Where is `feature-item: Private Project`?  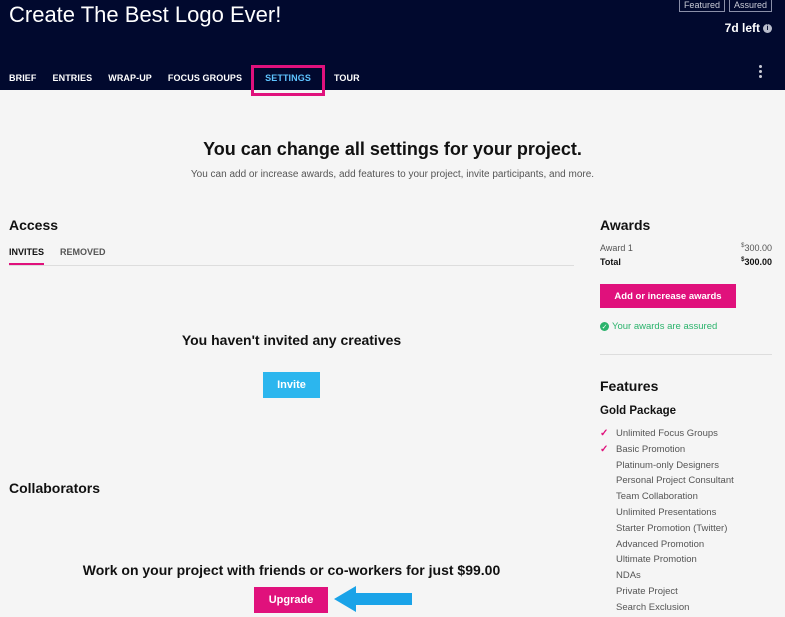
feature-item: Private Project is located at coordinates (686, 593).